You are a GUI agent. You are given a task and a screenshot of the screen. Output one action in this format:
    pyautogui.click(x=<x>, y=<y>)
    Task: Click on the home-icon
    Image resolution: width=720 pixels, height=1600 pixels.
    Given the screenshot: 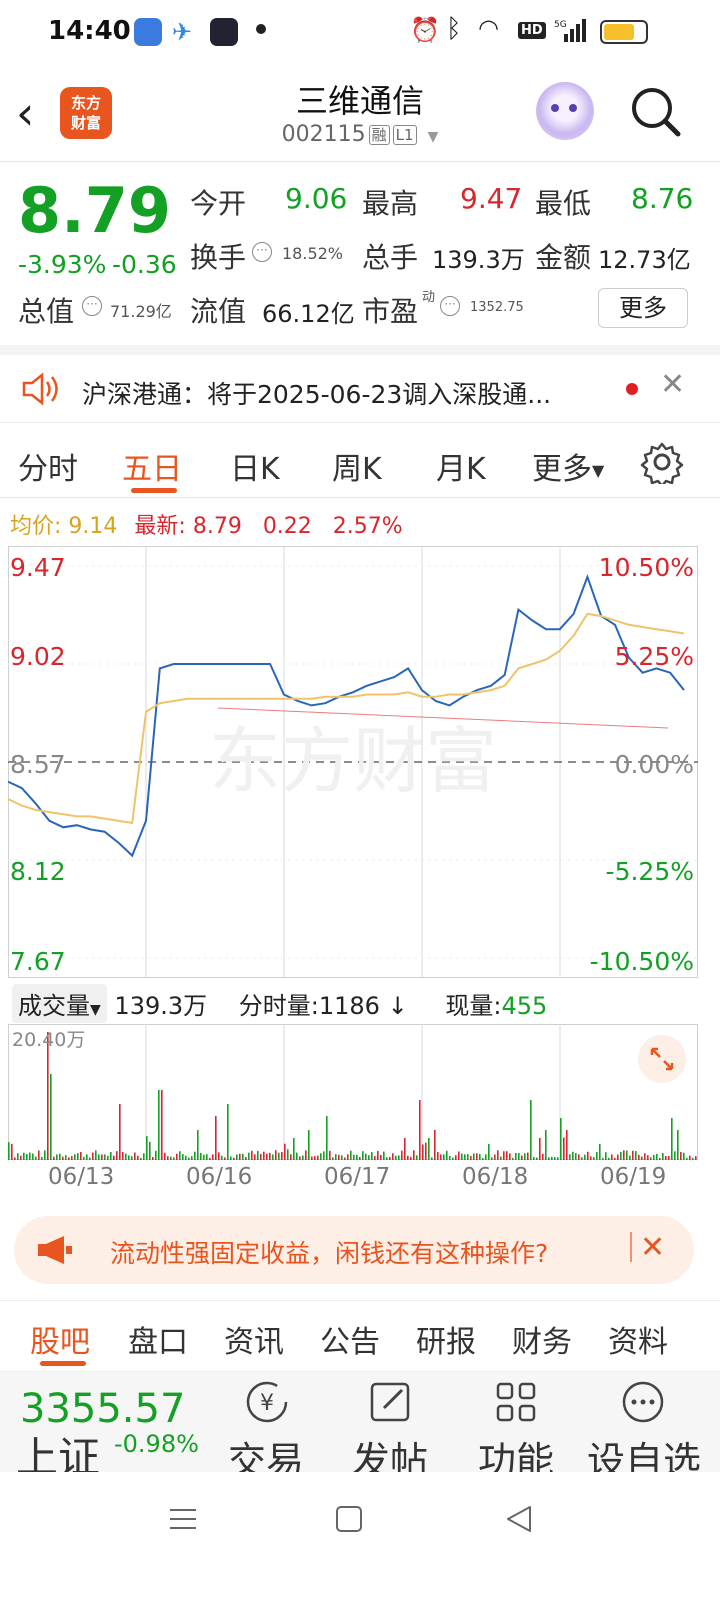 What is the action you would take?
    pyautogui.click(x=349, y=1519)
    